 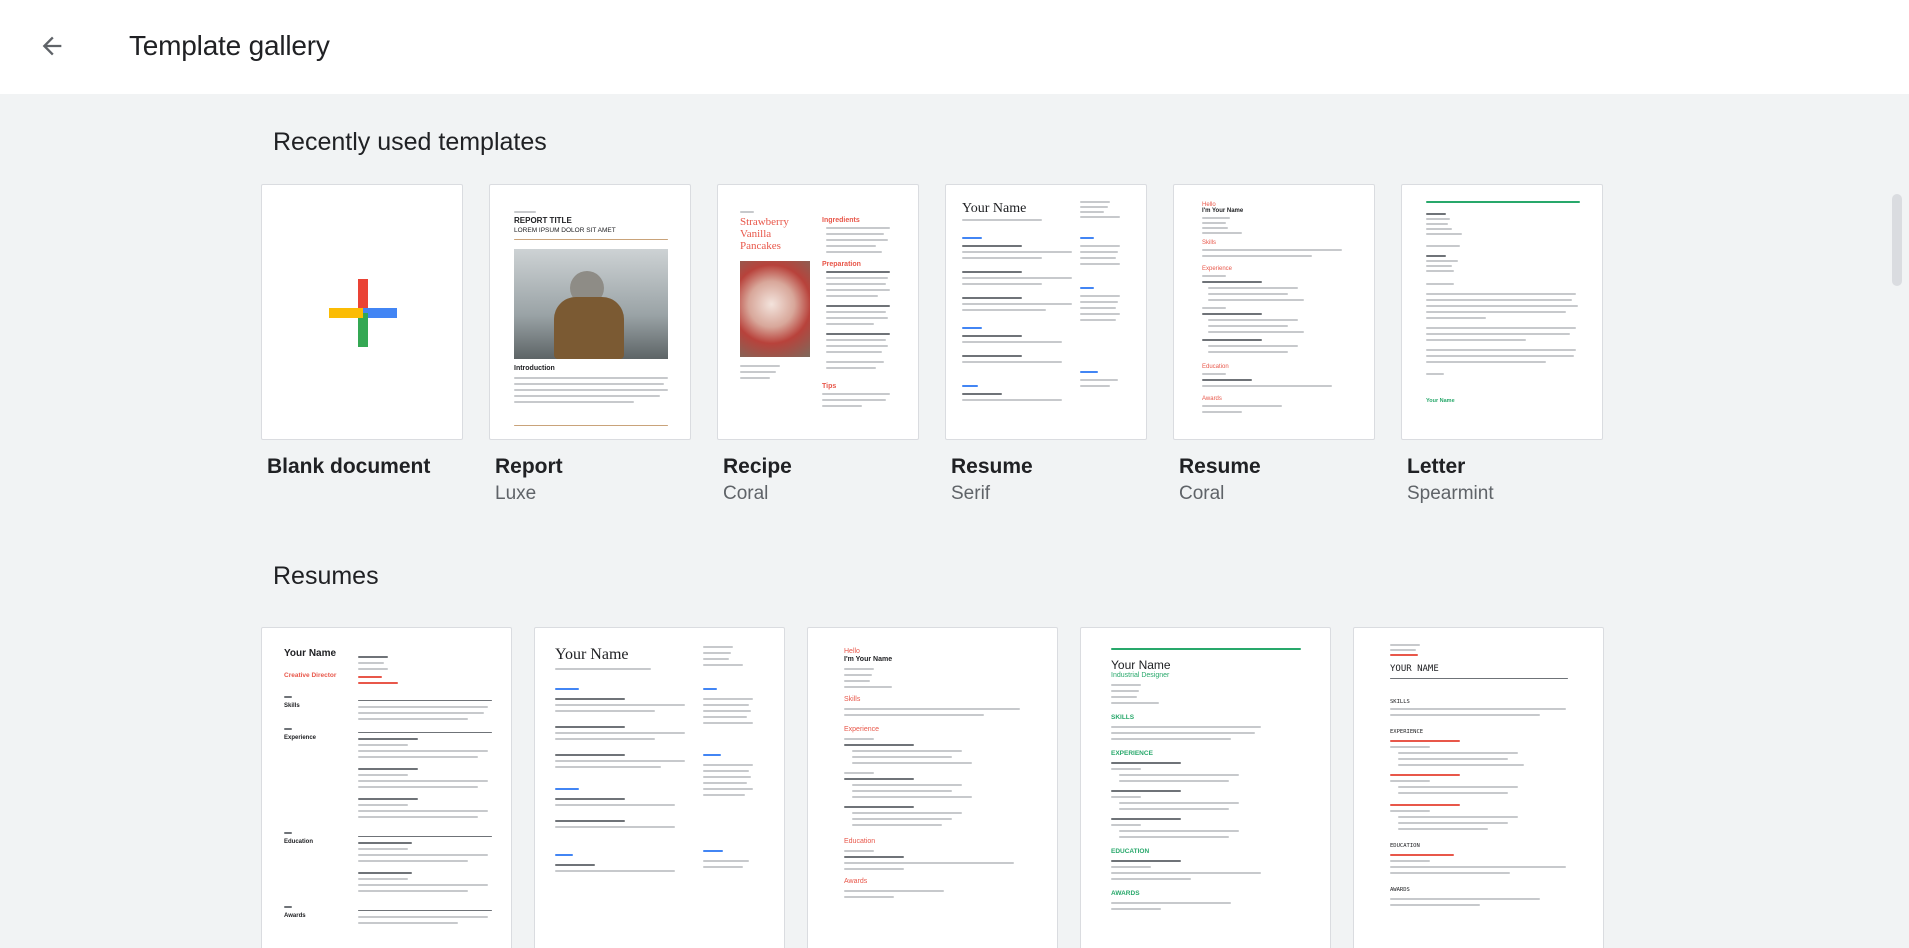 What do you see at coordinates (529, 466) in the screenshot?
I see `template-name: Report` at bounding box center [529, 466].